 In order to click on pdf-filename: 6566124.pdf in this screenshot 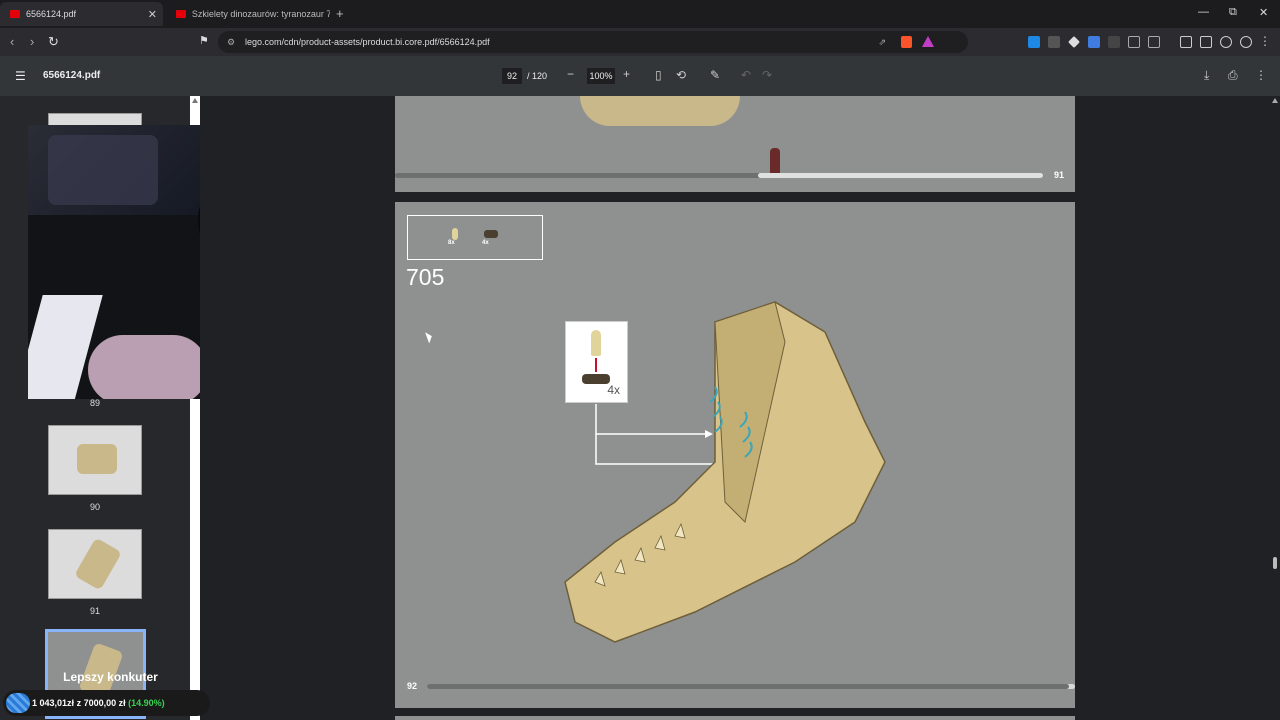, I will do `click(72, 75)`.